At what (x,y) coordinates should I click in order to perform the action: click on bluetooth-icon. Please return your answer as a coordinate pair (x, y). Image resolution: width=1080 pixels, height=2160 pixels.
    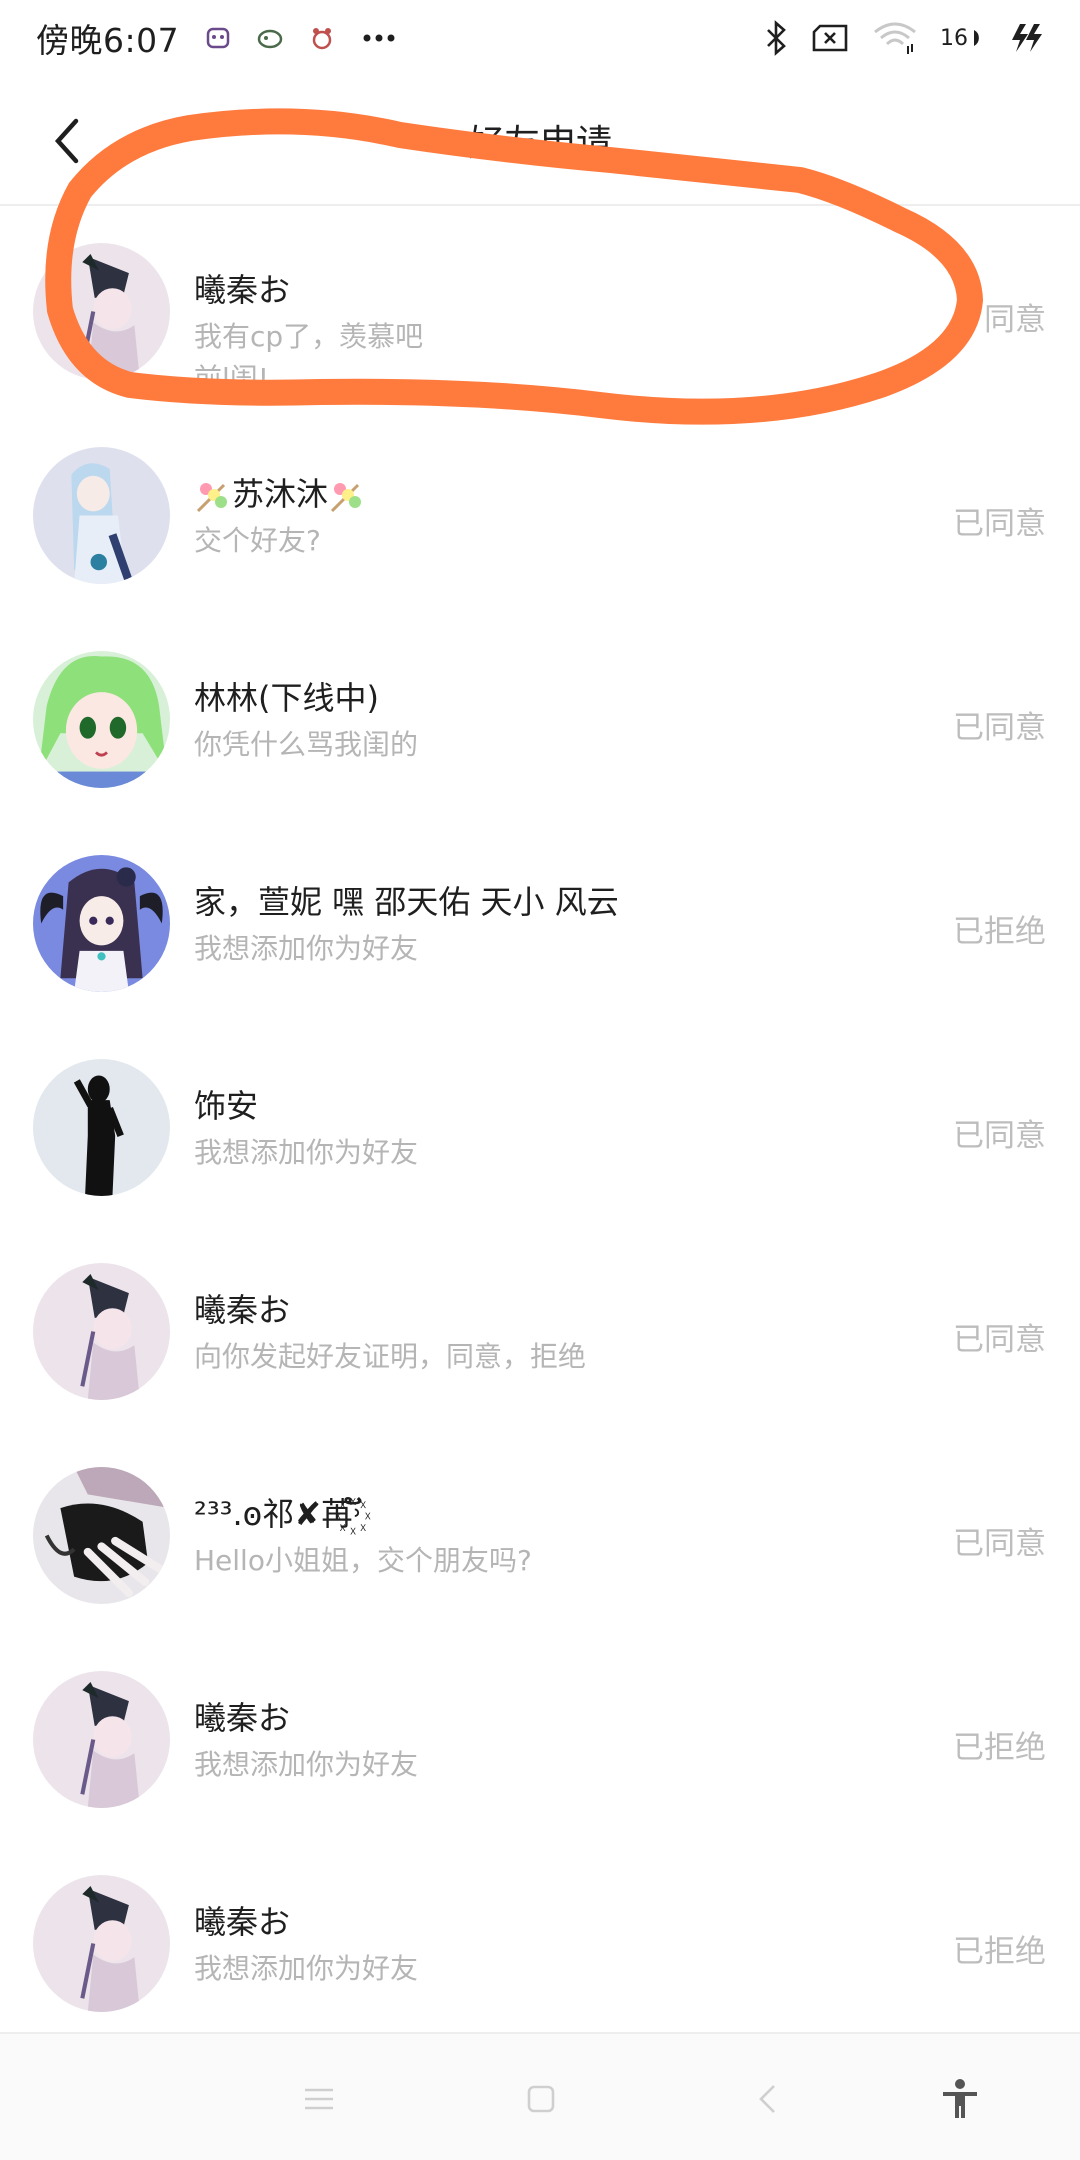
    Looking at the image, I should click on (776, 38).